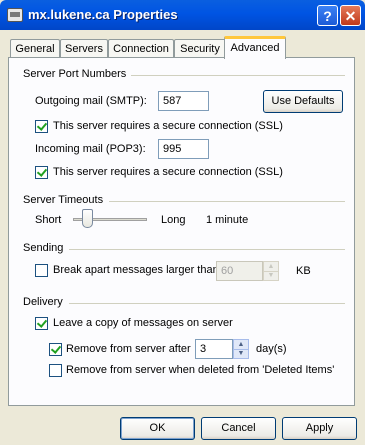  Describe the element at coordinates (214, 349) in the screenshot. I see `remove-after-days-input: 3` at that location.